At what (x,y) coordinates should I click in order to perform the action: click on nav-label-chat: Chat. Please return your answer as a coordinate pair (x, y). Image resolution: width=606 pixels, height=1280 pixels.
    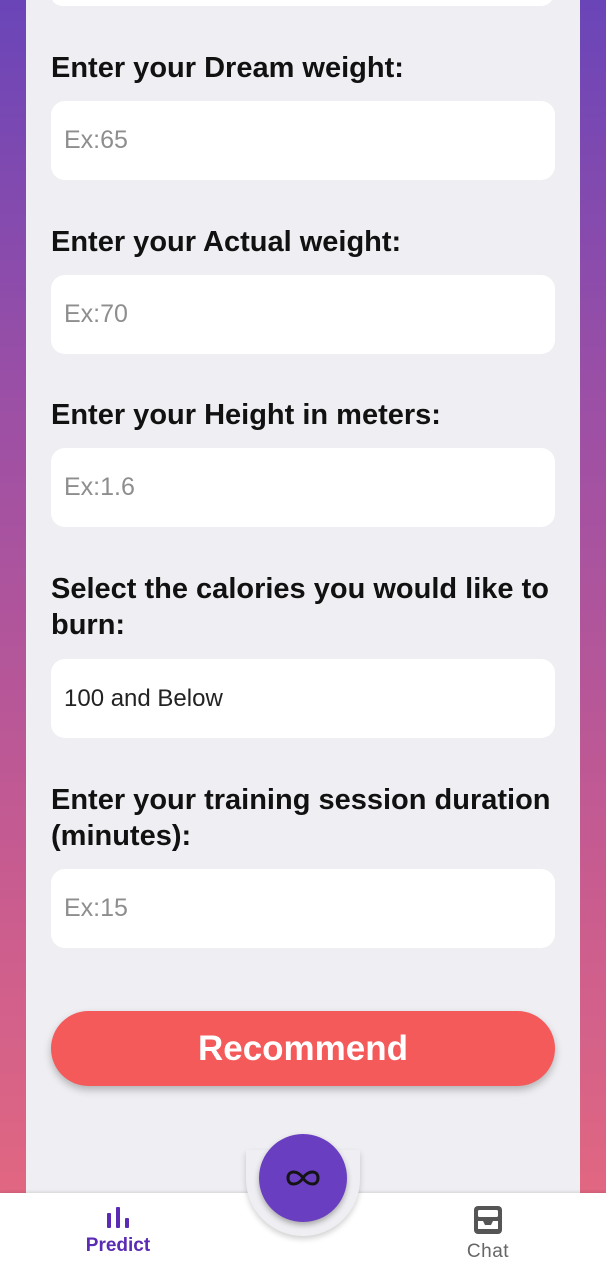
    Looking at the image, I should click on (488, 1251).